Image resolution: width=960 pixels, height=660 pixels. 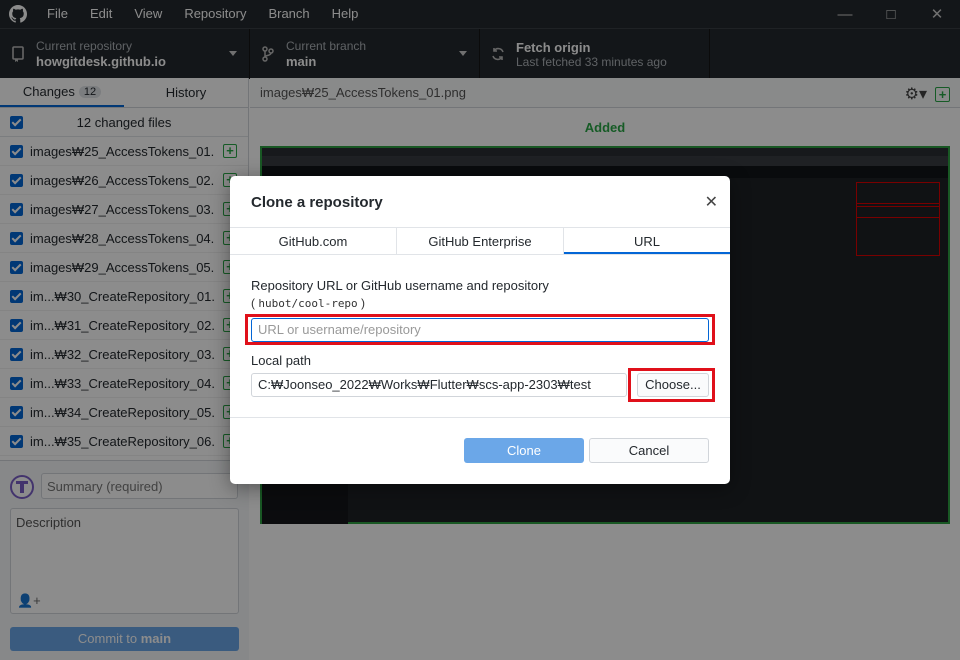 I want to click on dialog-title: Clone a repository, so click(x=317, y=202).